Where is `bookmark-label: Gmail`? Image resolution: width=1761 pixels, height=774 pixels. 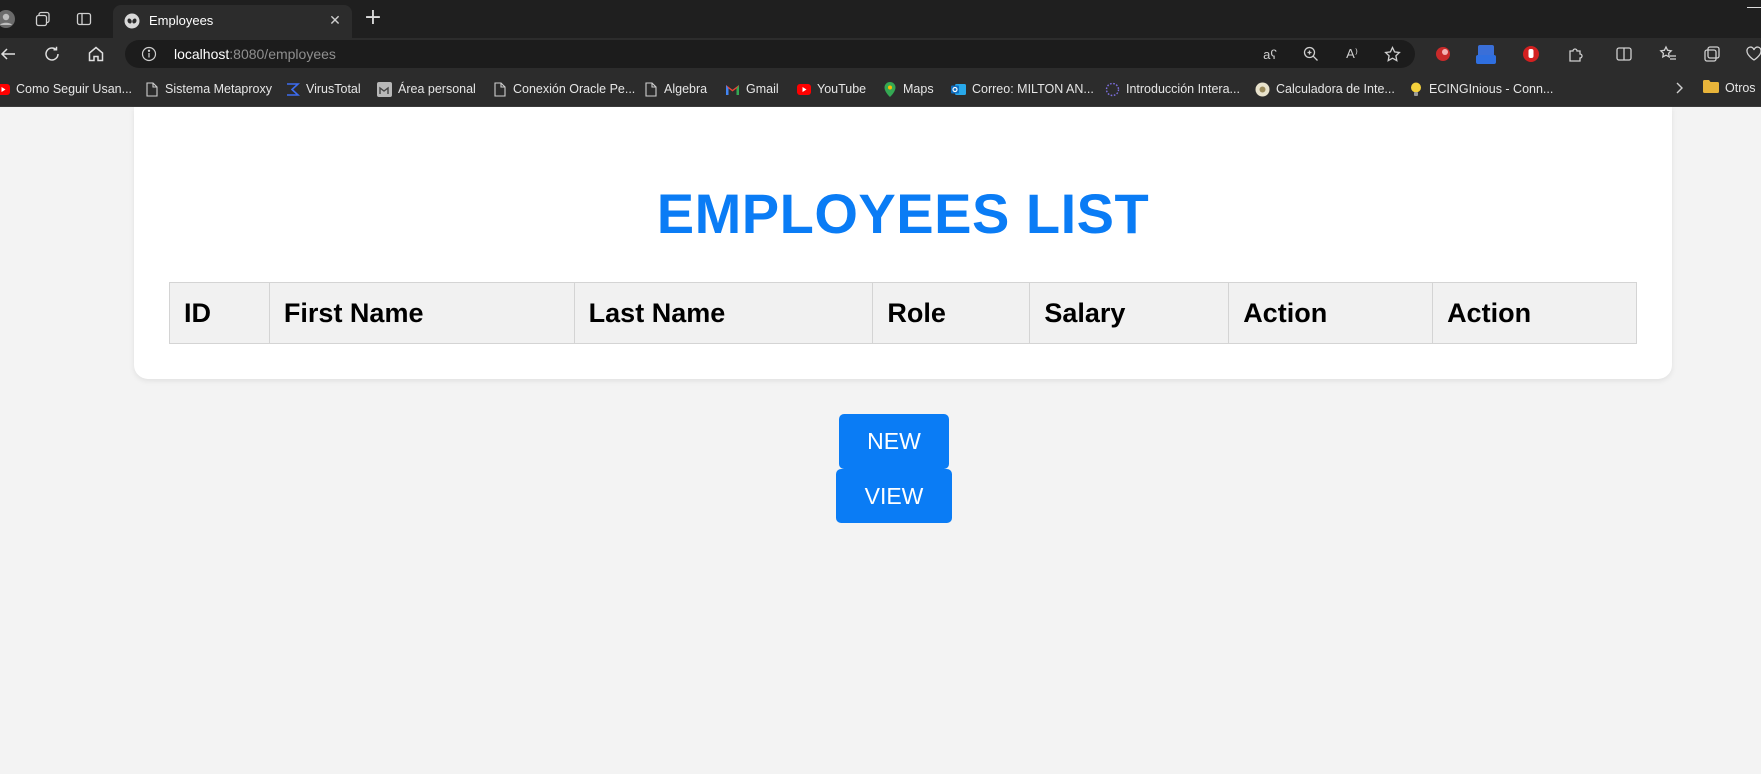
bookmark-label: Gmail is located at coordinates (762, 89).